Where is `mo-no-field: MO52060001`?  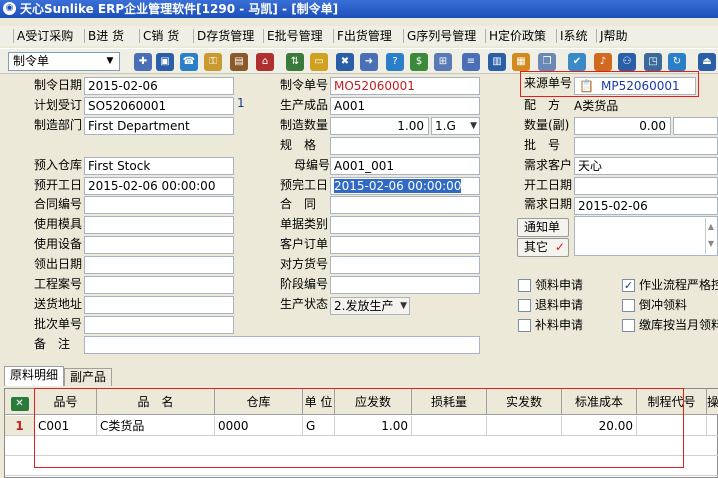 mo-no-field: MO52060001 is located at coordinates (405, 86).